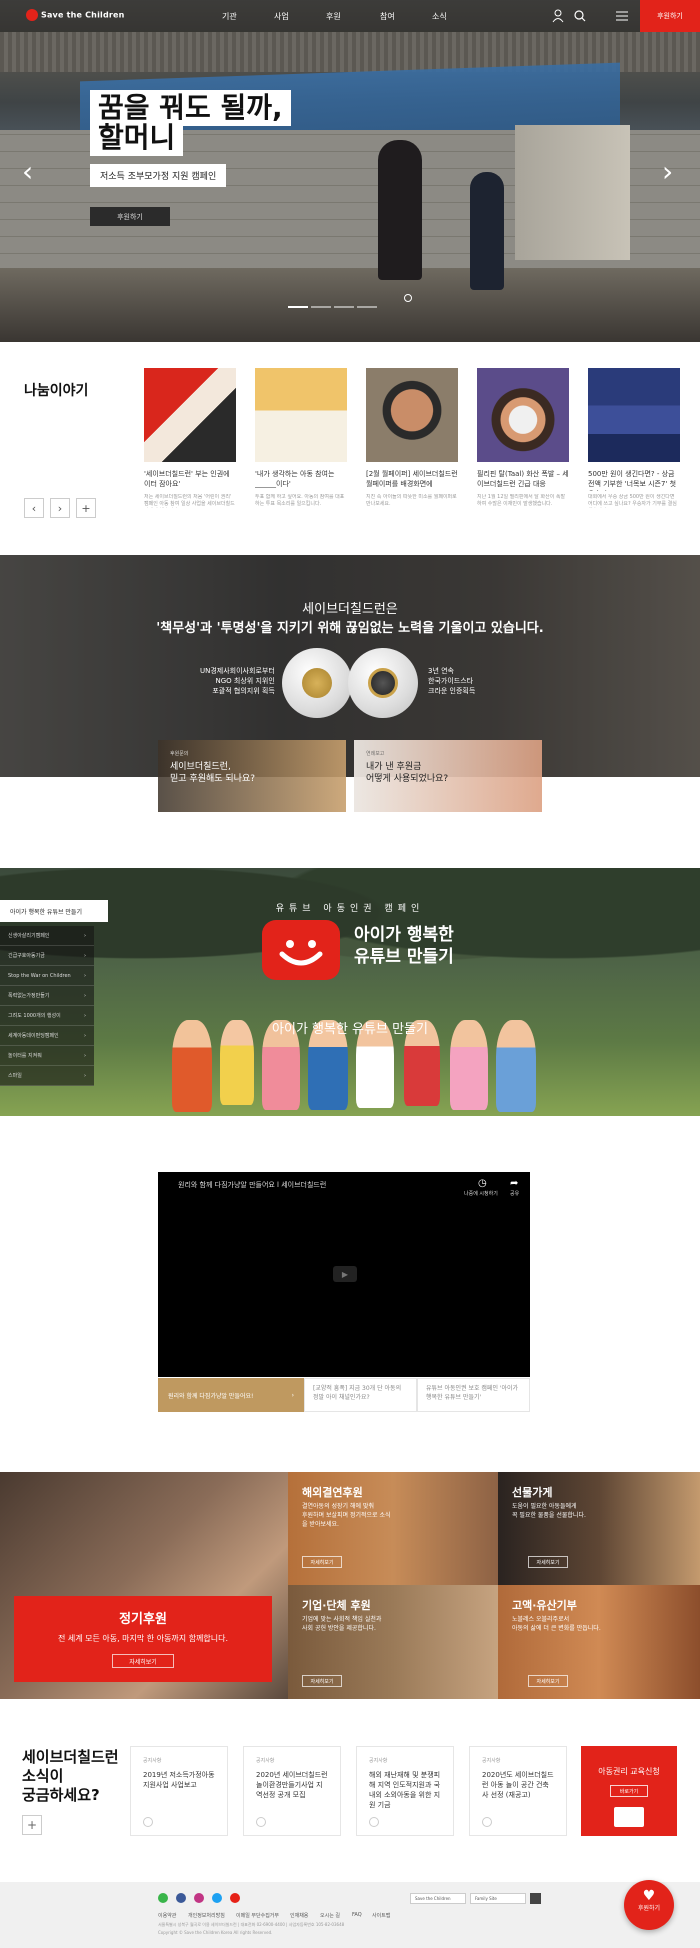 This screenshot has height=1948, width=700. What do you see at coordinates (257, 1915) in the screenshot?
I see `footer-link: 이메일 무단수집거부` at bounding box center [257, 1915].